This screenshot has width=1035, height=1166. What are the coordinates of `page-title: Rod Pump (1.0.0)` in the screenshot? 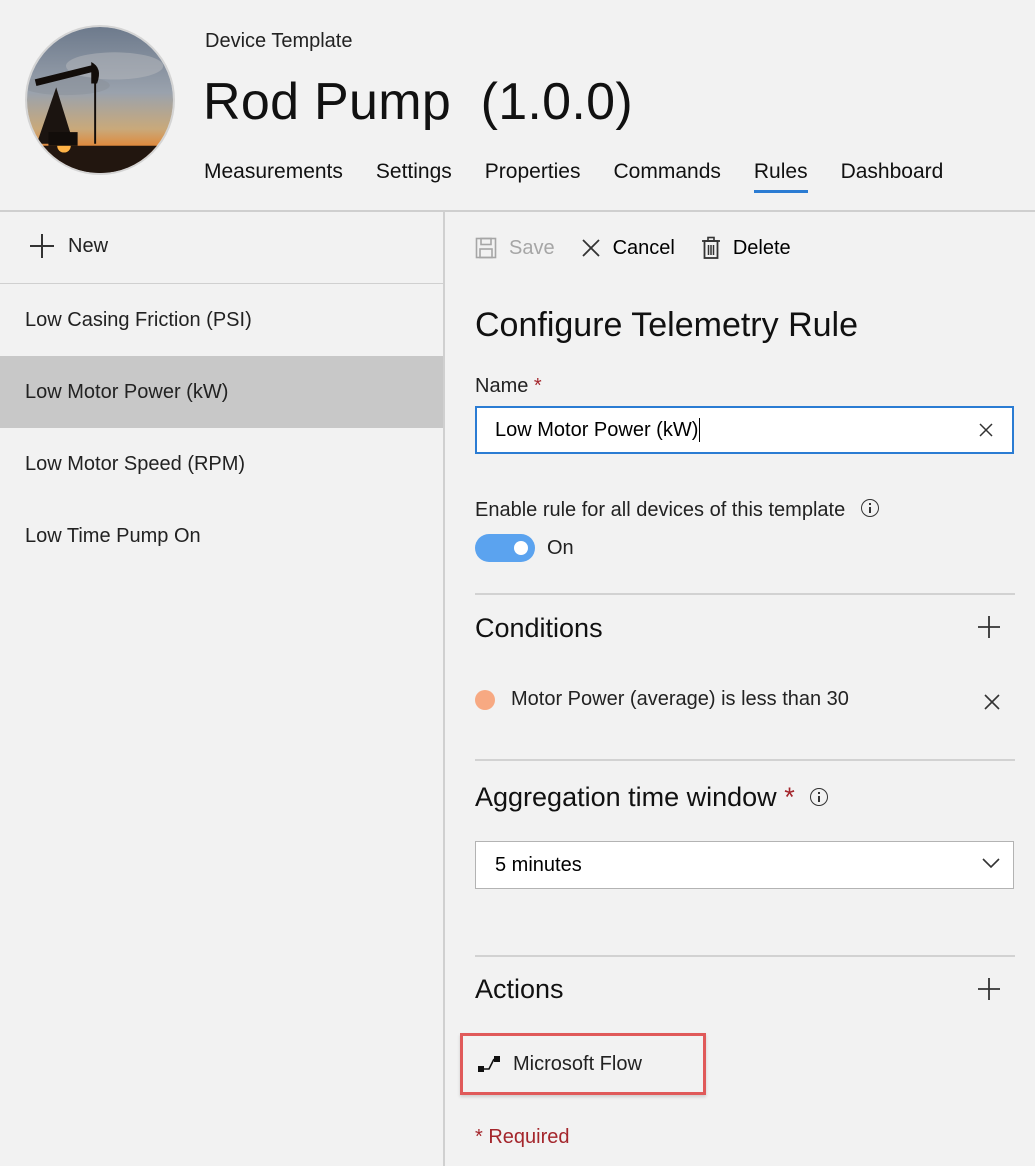 It's located at (418, 102).